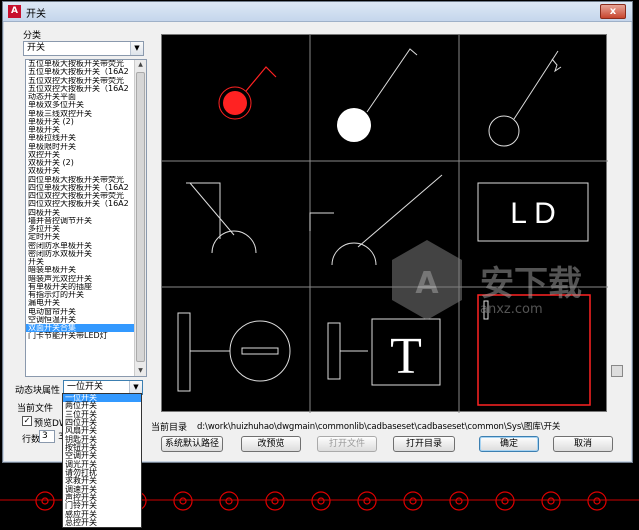 This screenshot has height=530, width=639. Describe the element at coordinates (80, 155) in the screenshot. I see `list-item: 双控开关` at that location.